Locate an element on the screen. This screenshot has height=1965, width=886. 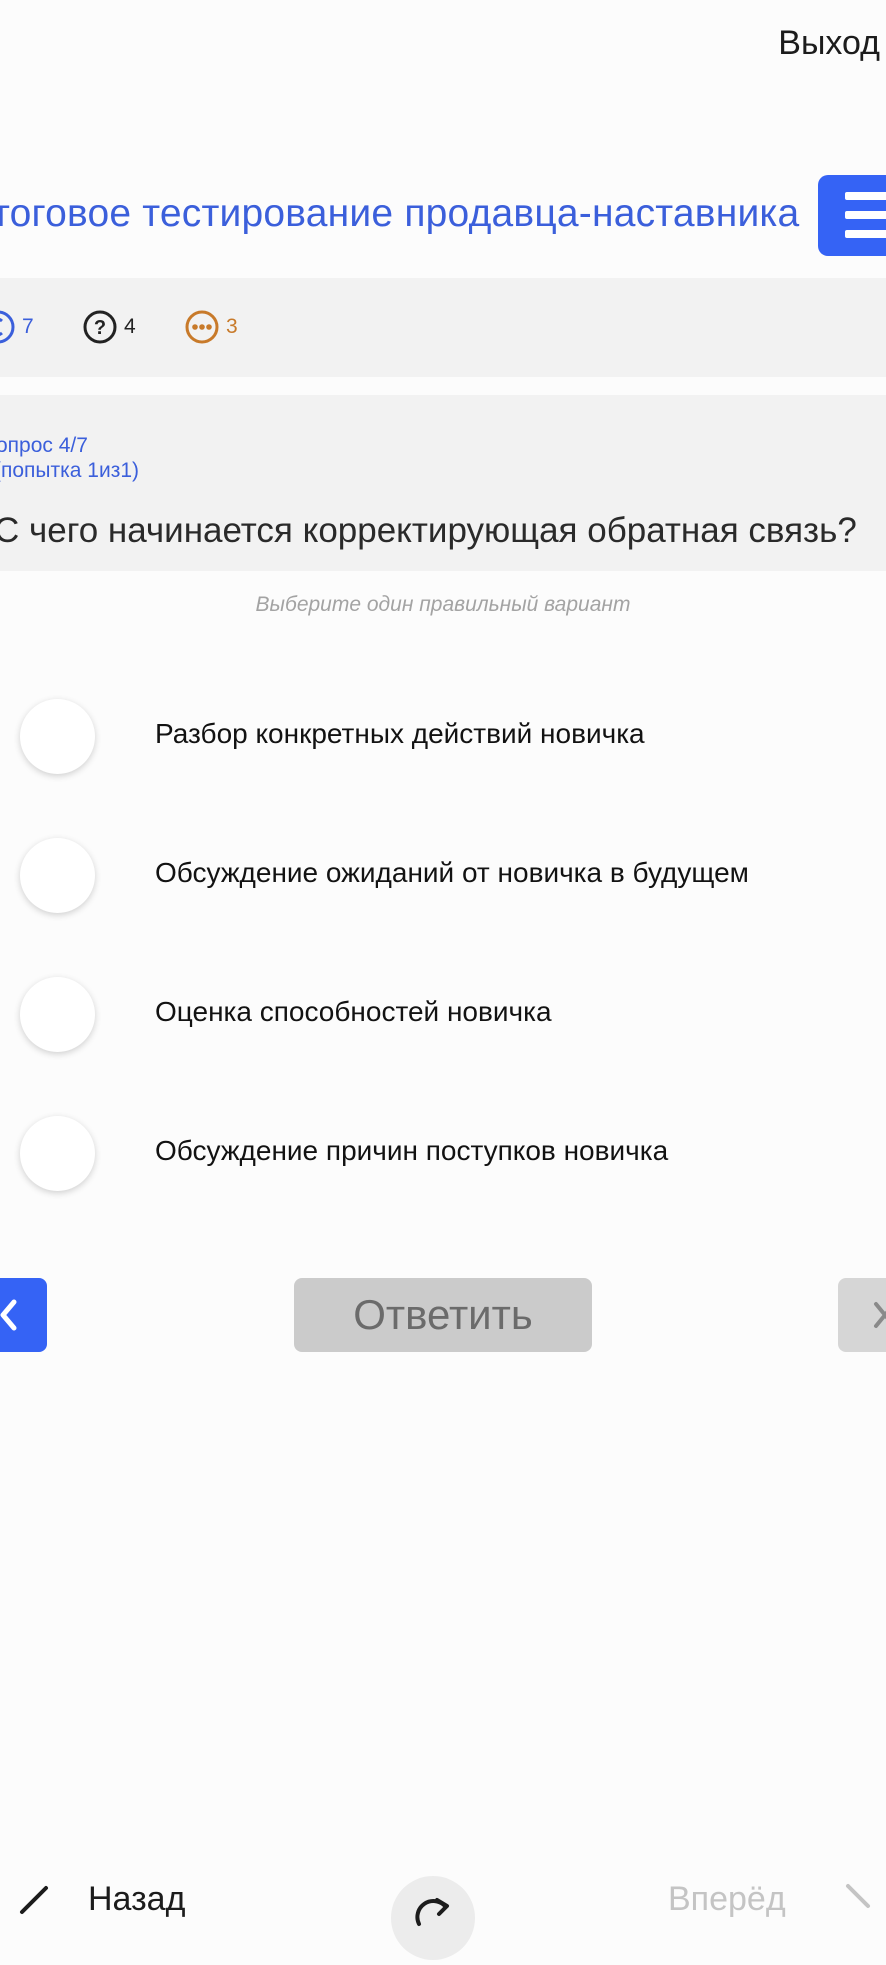
next-question-button is located at coordinates (862, 1315).